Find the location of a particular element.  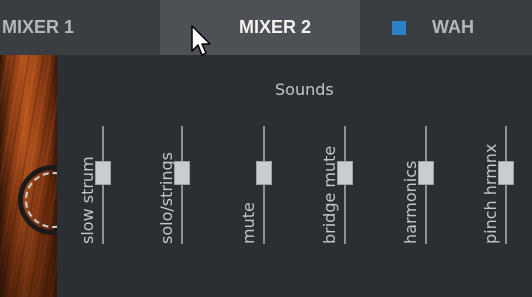

mouse-cursor-icon is located at coordinates (201, 40).